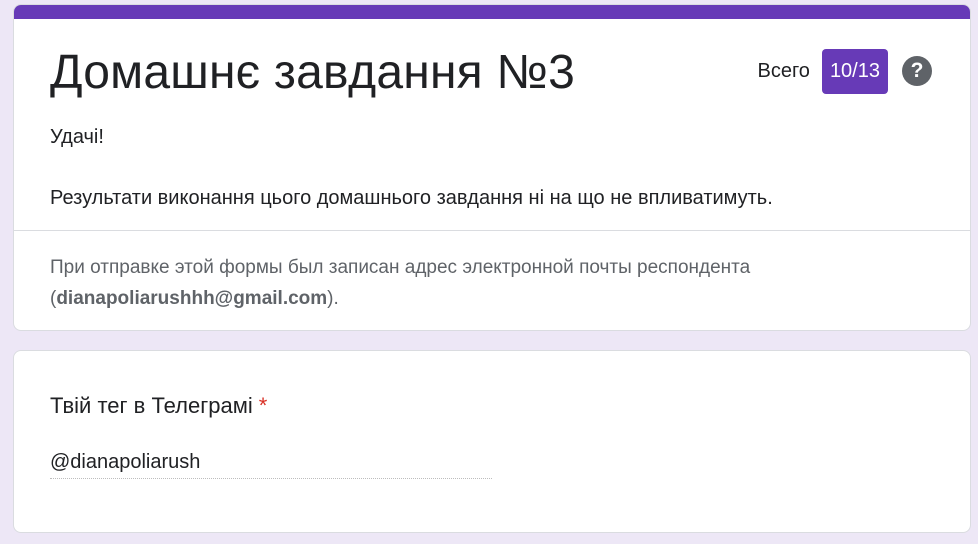 The image size is (978, 544). I want to click on question-title-text: Твій тег в Телеграмі, so click(151, 405).